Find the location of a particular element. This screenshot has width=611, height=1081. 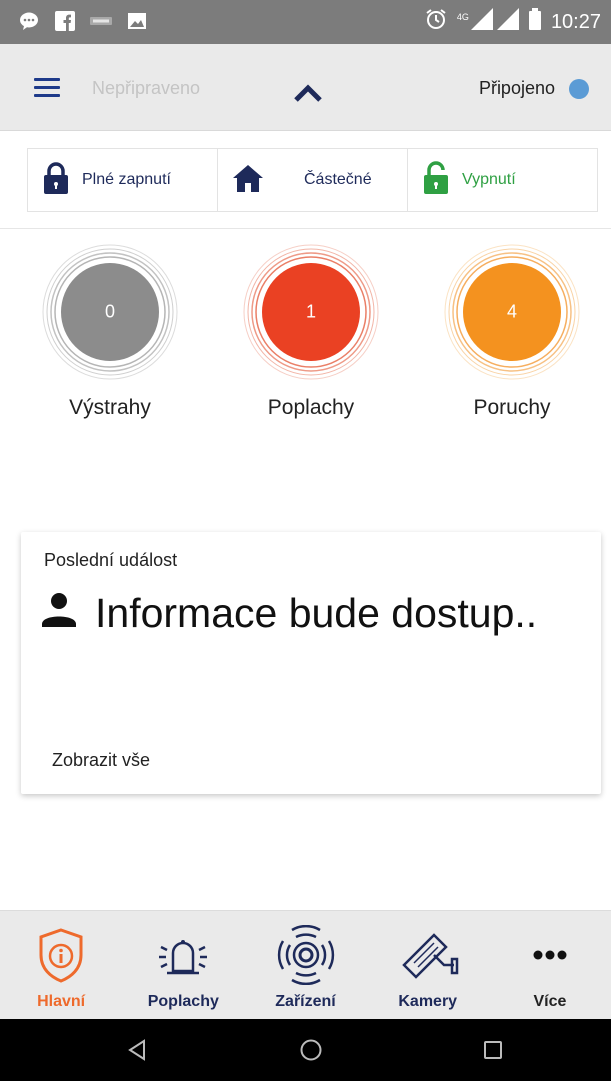

nav-alarms: Poplachy is located at coordinates (183, 965).